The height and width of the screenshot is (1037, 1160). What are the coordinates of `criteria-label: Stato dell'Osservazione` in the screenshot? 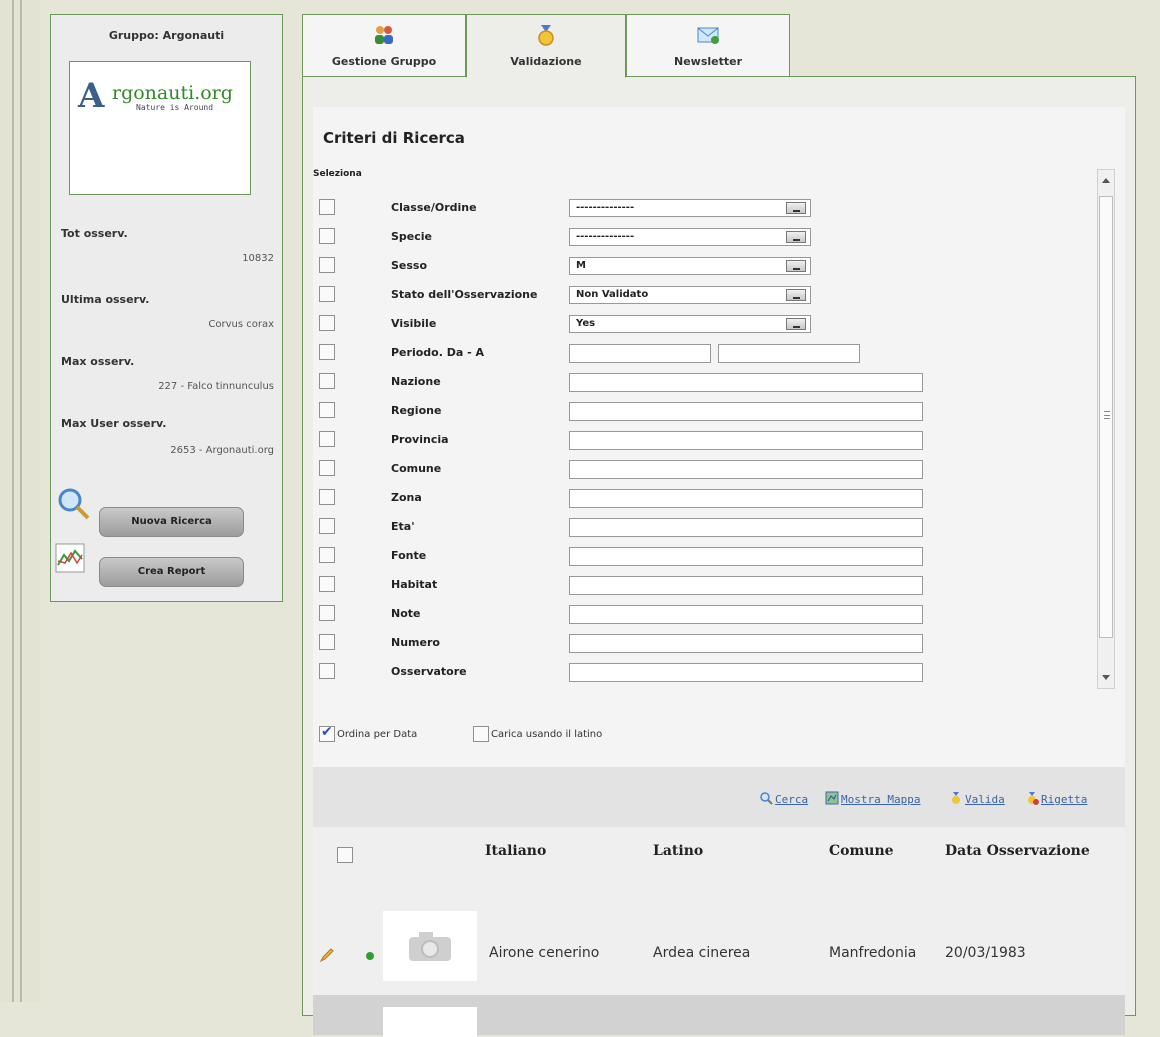 It's located at (464, 294).